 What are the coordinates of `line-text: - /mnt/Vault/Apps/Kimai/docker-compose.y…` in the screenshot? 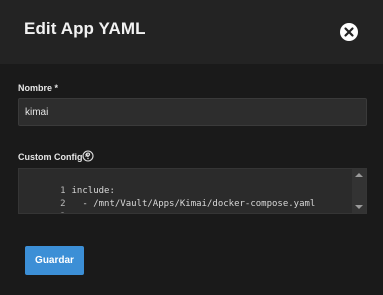 It's located at (193, 204).